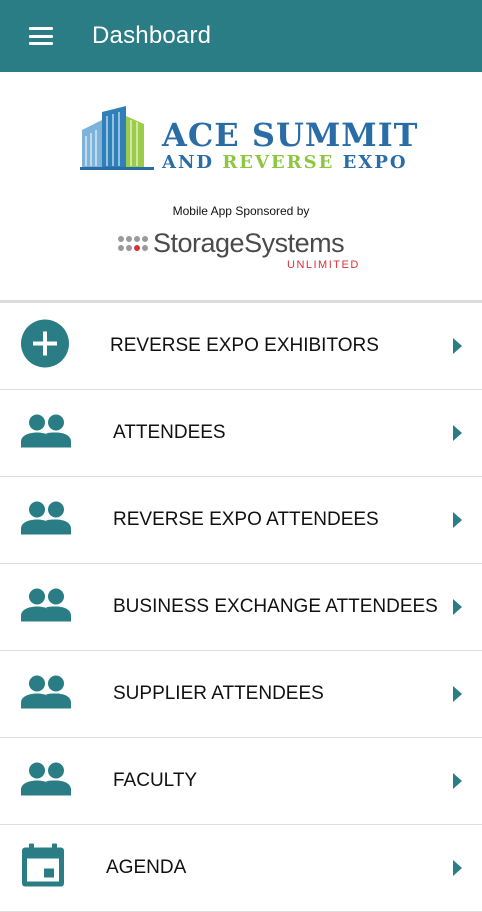 This screenshot has height=912, width=482. What do you see at coordinates (45, 346) in the screenshot?
I see `add-circle-icon` at bounding box center [45, 346].